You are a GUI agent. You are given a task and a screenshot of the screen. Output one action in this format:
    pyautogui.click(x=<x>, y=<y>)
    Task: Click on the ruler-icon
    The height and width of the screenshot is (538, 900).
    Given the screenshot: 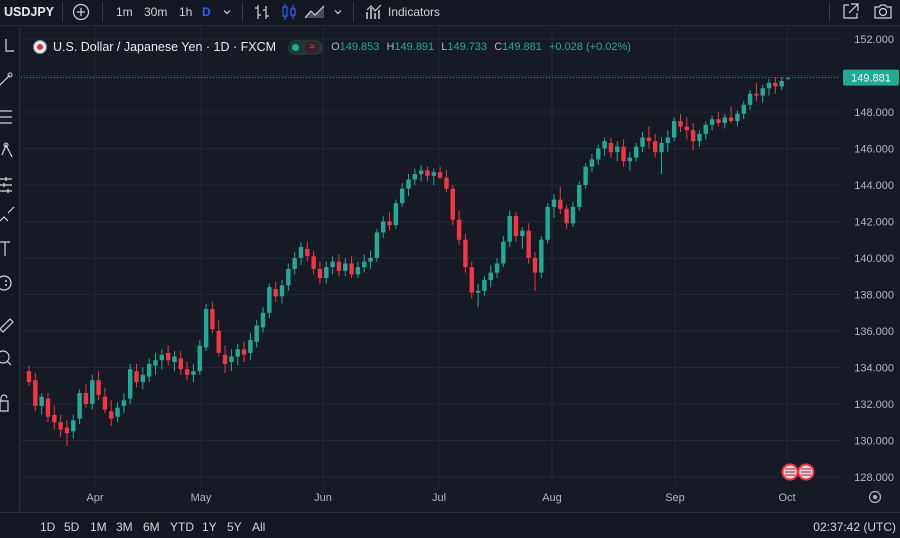 What is the action you would take?
    pyautogui.click(x=10, y=325)
    